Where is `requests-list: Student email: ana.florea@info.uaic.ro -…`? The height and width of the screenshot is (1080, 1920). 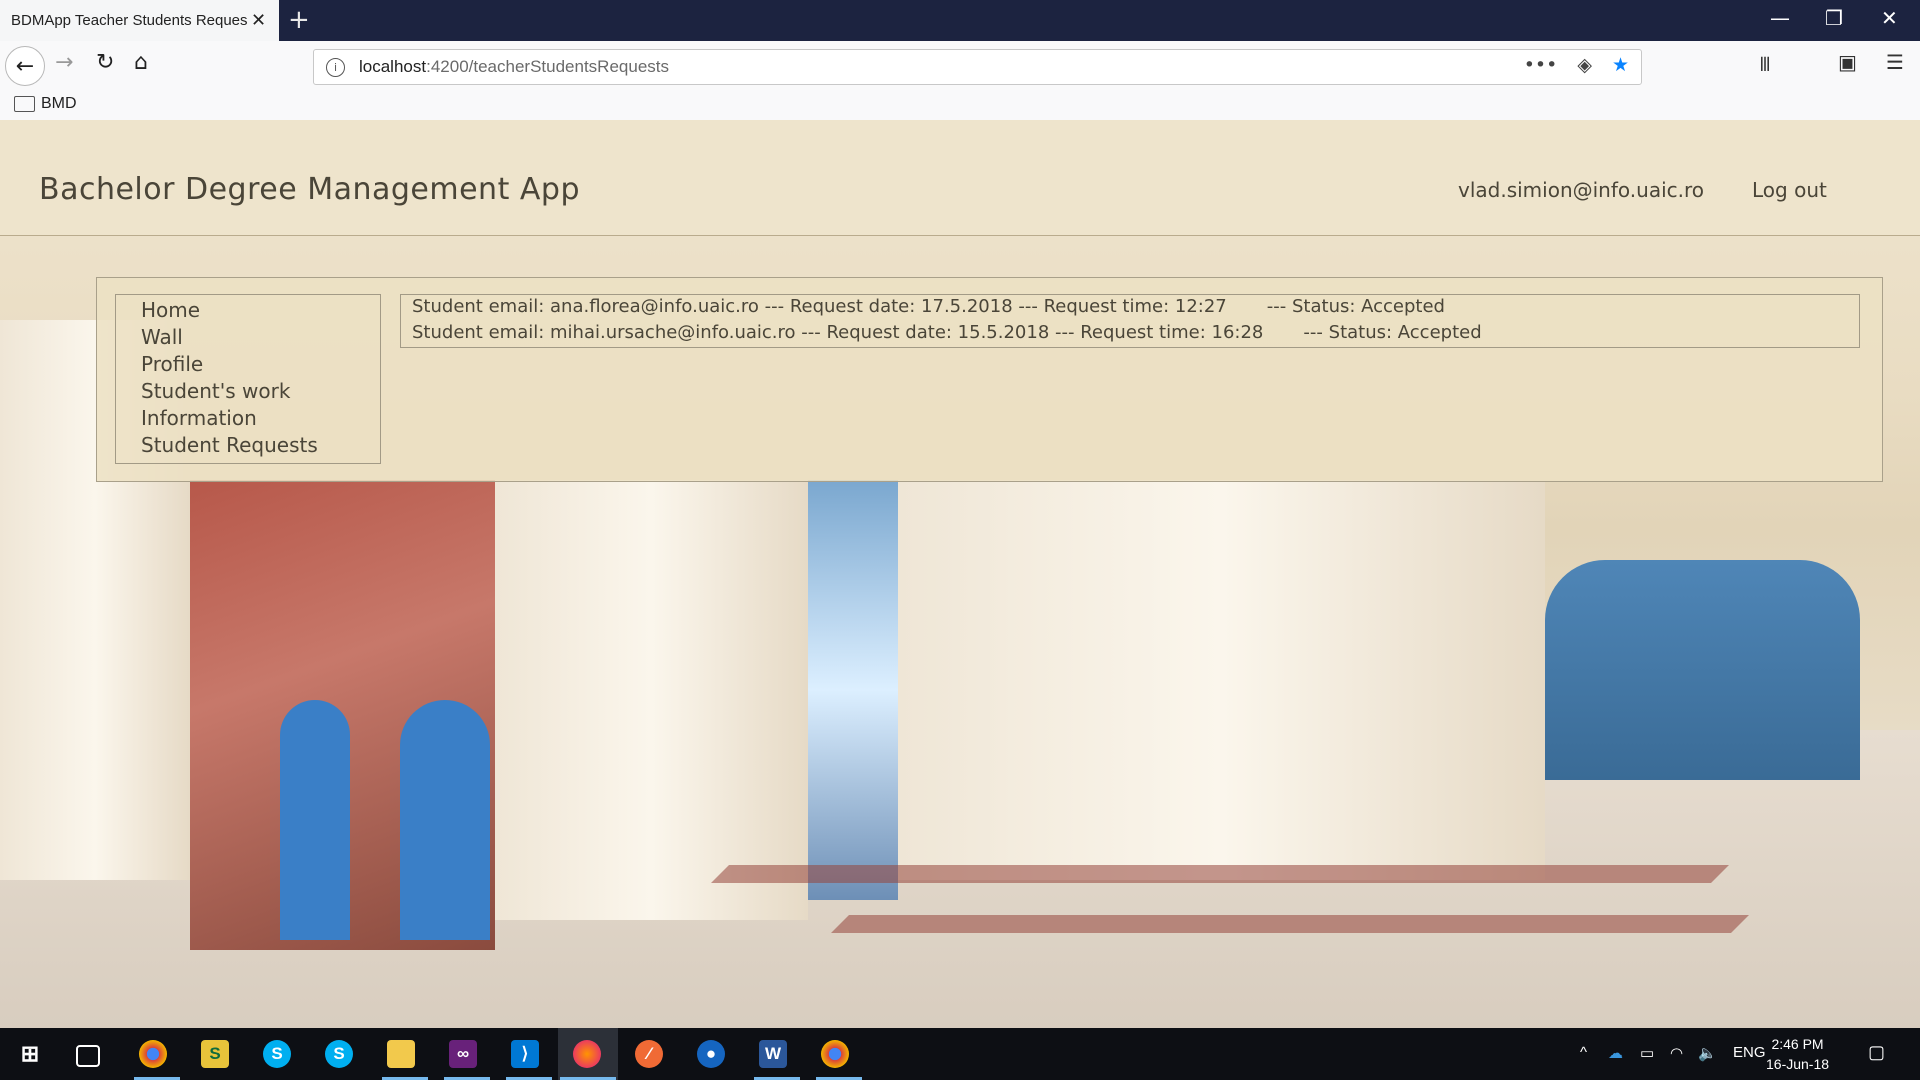 requests-list: Student email: ana.florea@info.uaic.ro -… is located at coordinates (1130, 321).